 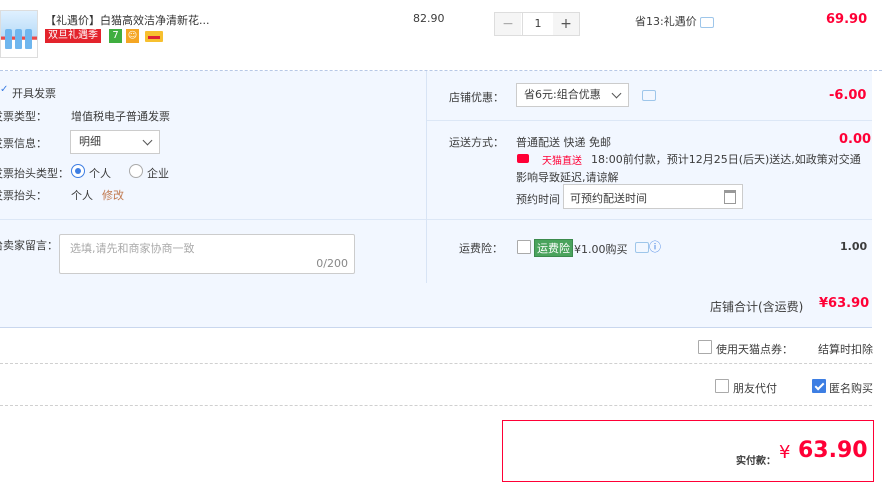 I want to click on points-checkbox, so click(x=705, y=347).